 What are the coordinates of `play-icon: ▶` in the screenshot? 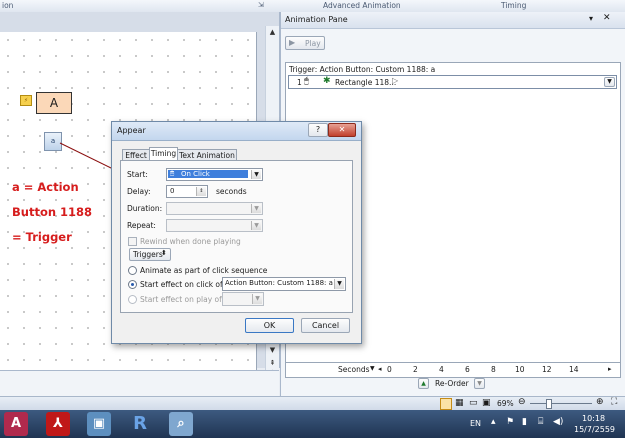 It's located at (292, 42).